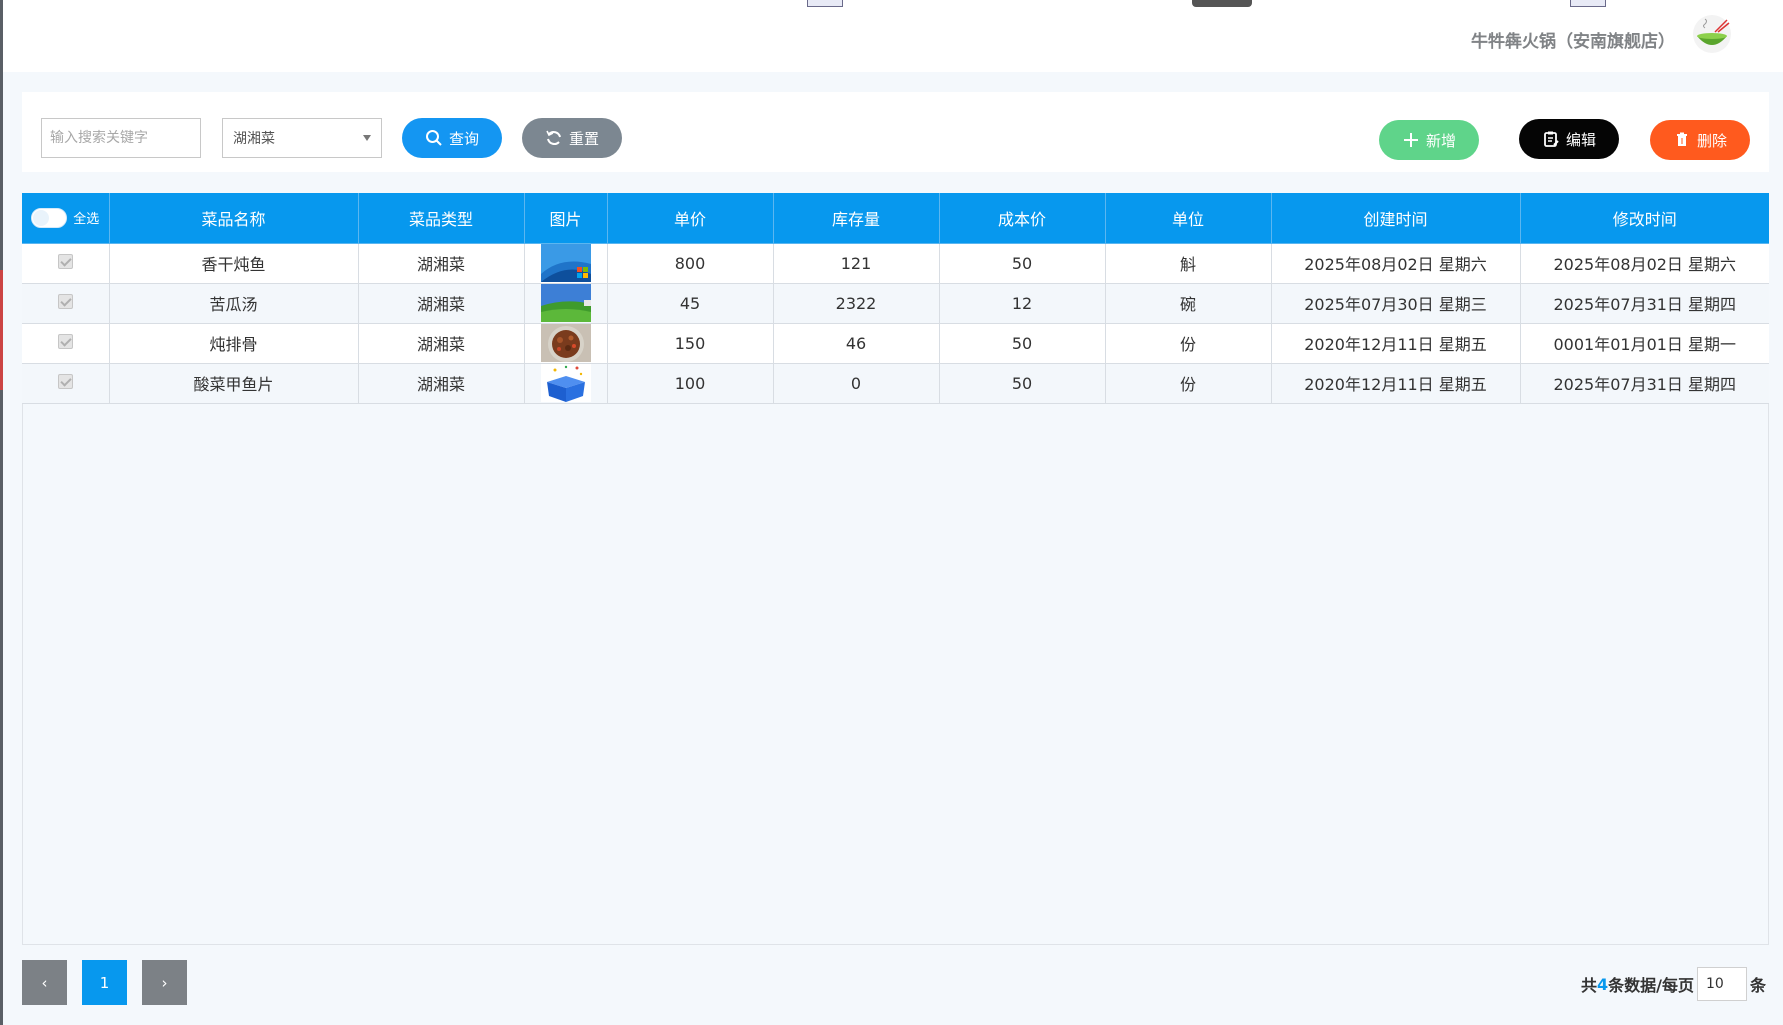 Image resolution: width=1783 pixels, height=1025 pixels. What do you see at coordinates (1681, 139) in the screenshot?
I see `trash-icon` at bounding box center [1681, 139].